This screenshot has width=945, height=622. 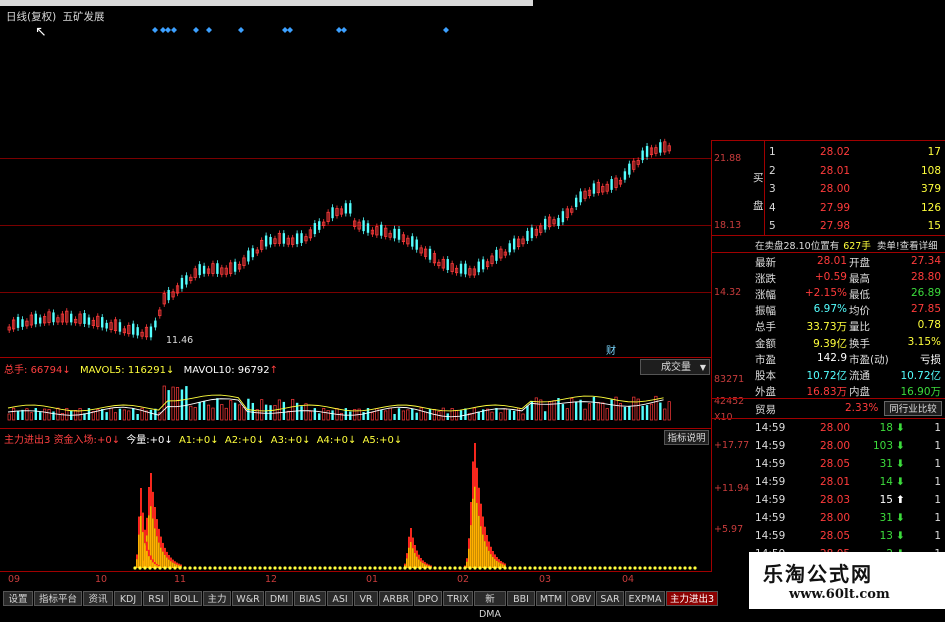 I want to click on indicator-tab: KDJ, so click(x=128, y=598).